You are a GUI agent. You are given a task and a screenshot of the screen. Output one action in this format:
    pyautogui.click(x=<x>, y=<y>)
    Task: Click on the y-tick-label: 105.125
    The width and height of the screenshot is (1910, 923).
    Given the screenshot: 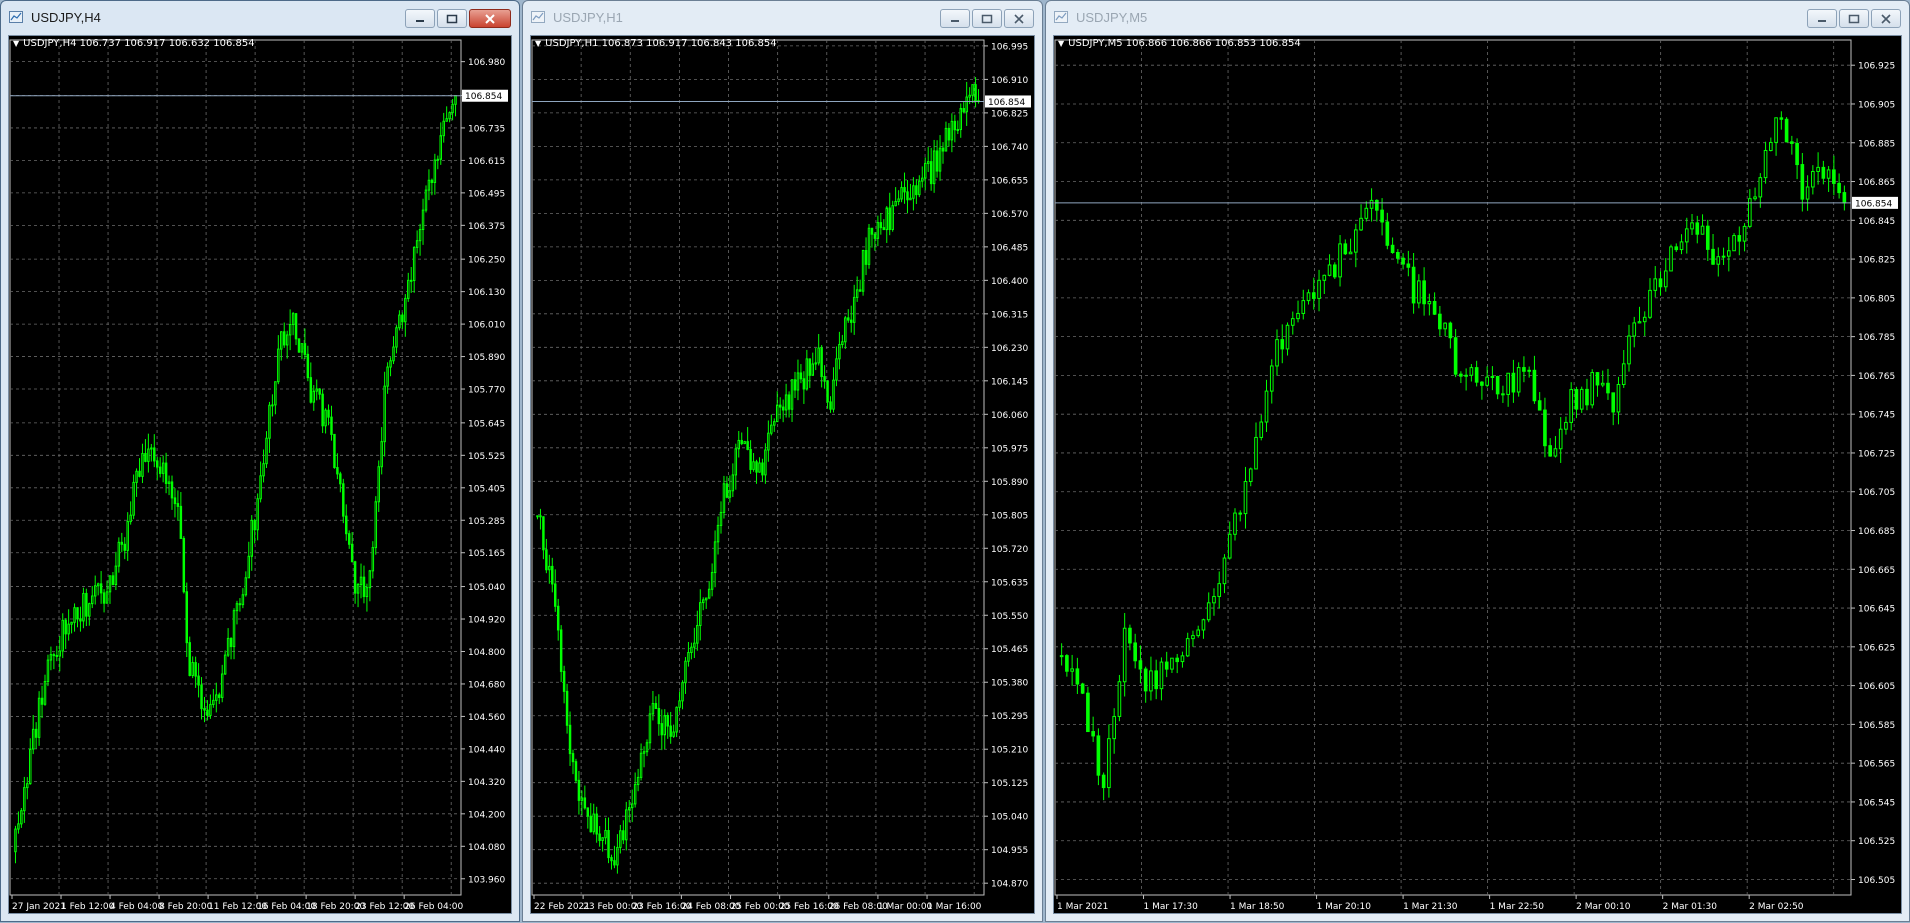 What is the action you would take?
    pyautogui.click(x=1009, y=784)
    